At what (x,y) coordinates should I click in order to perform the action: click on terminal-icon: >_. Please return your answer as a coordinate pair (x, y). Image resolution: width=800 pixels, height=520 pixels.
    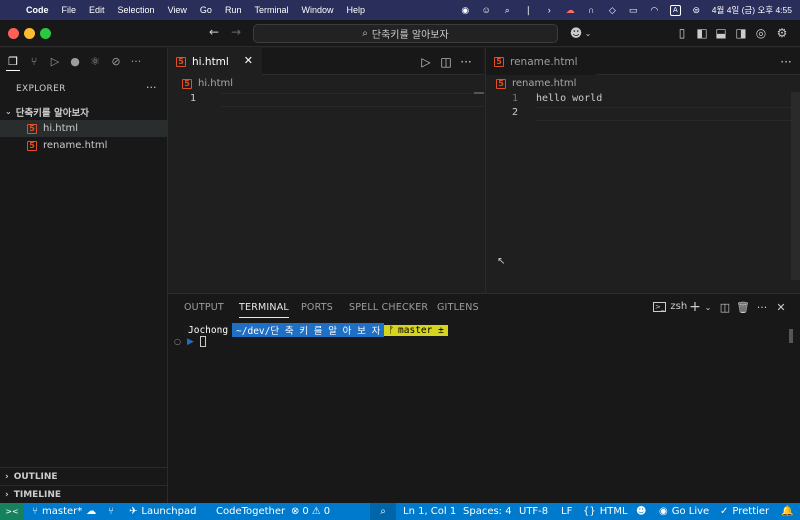
    Looking at the image, I should click on (660, 306).